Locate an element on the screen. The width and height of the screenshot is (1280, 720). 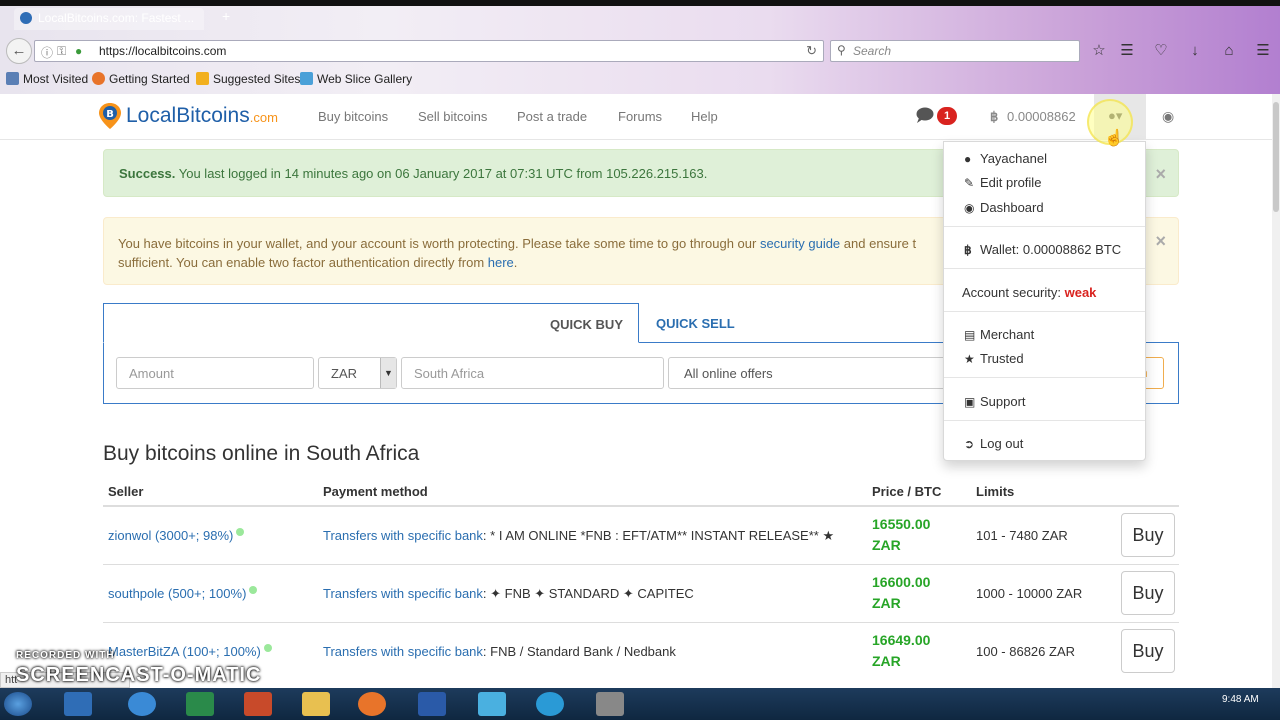
tab-quick-buy: QUICK BUY is located at coordinates (371, 323).